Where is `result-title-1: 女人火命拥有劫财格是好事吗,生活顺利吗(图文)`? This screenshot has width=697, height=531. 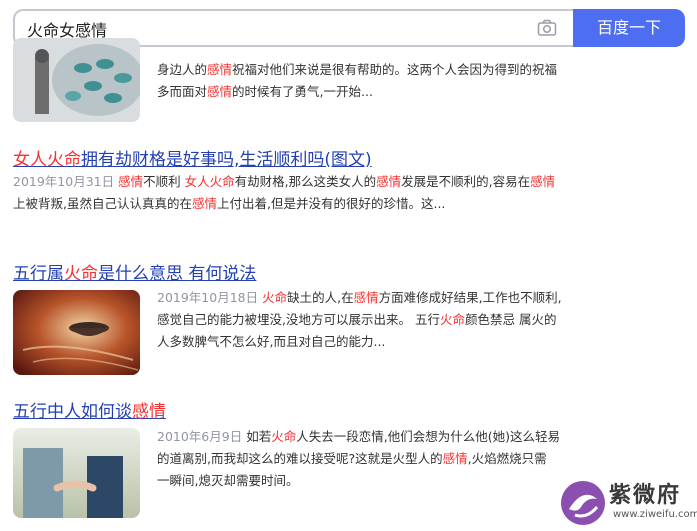
result-title-1: 女人火命拥有劫财格是好事吗,生活顺利吗(图文) is located at coordinates (192, 157).